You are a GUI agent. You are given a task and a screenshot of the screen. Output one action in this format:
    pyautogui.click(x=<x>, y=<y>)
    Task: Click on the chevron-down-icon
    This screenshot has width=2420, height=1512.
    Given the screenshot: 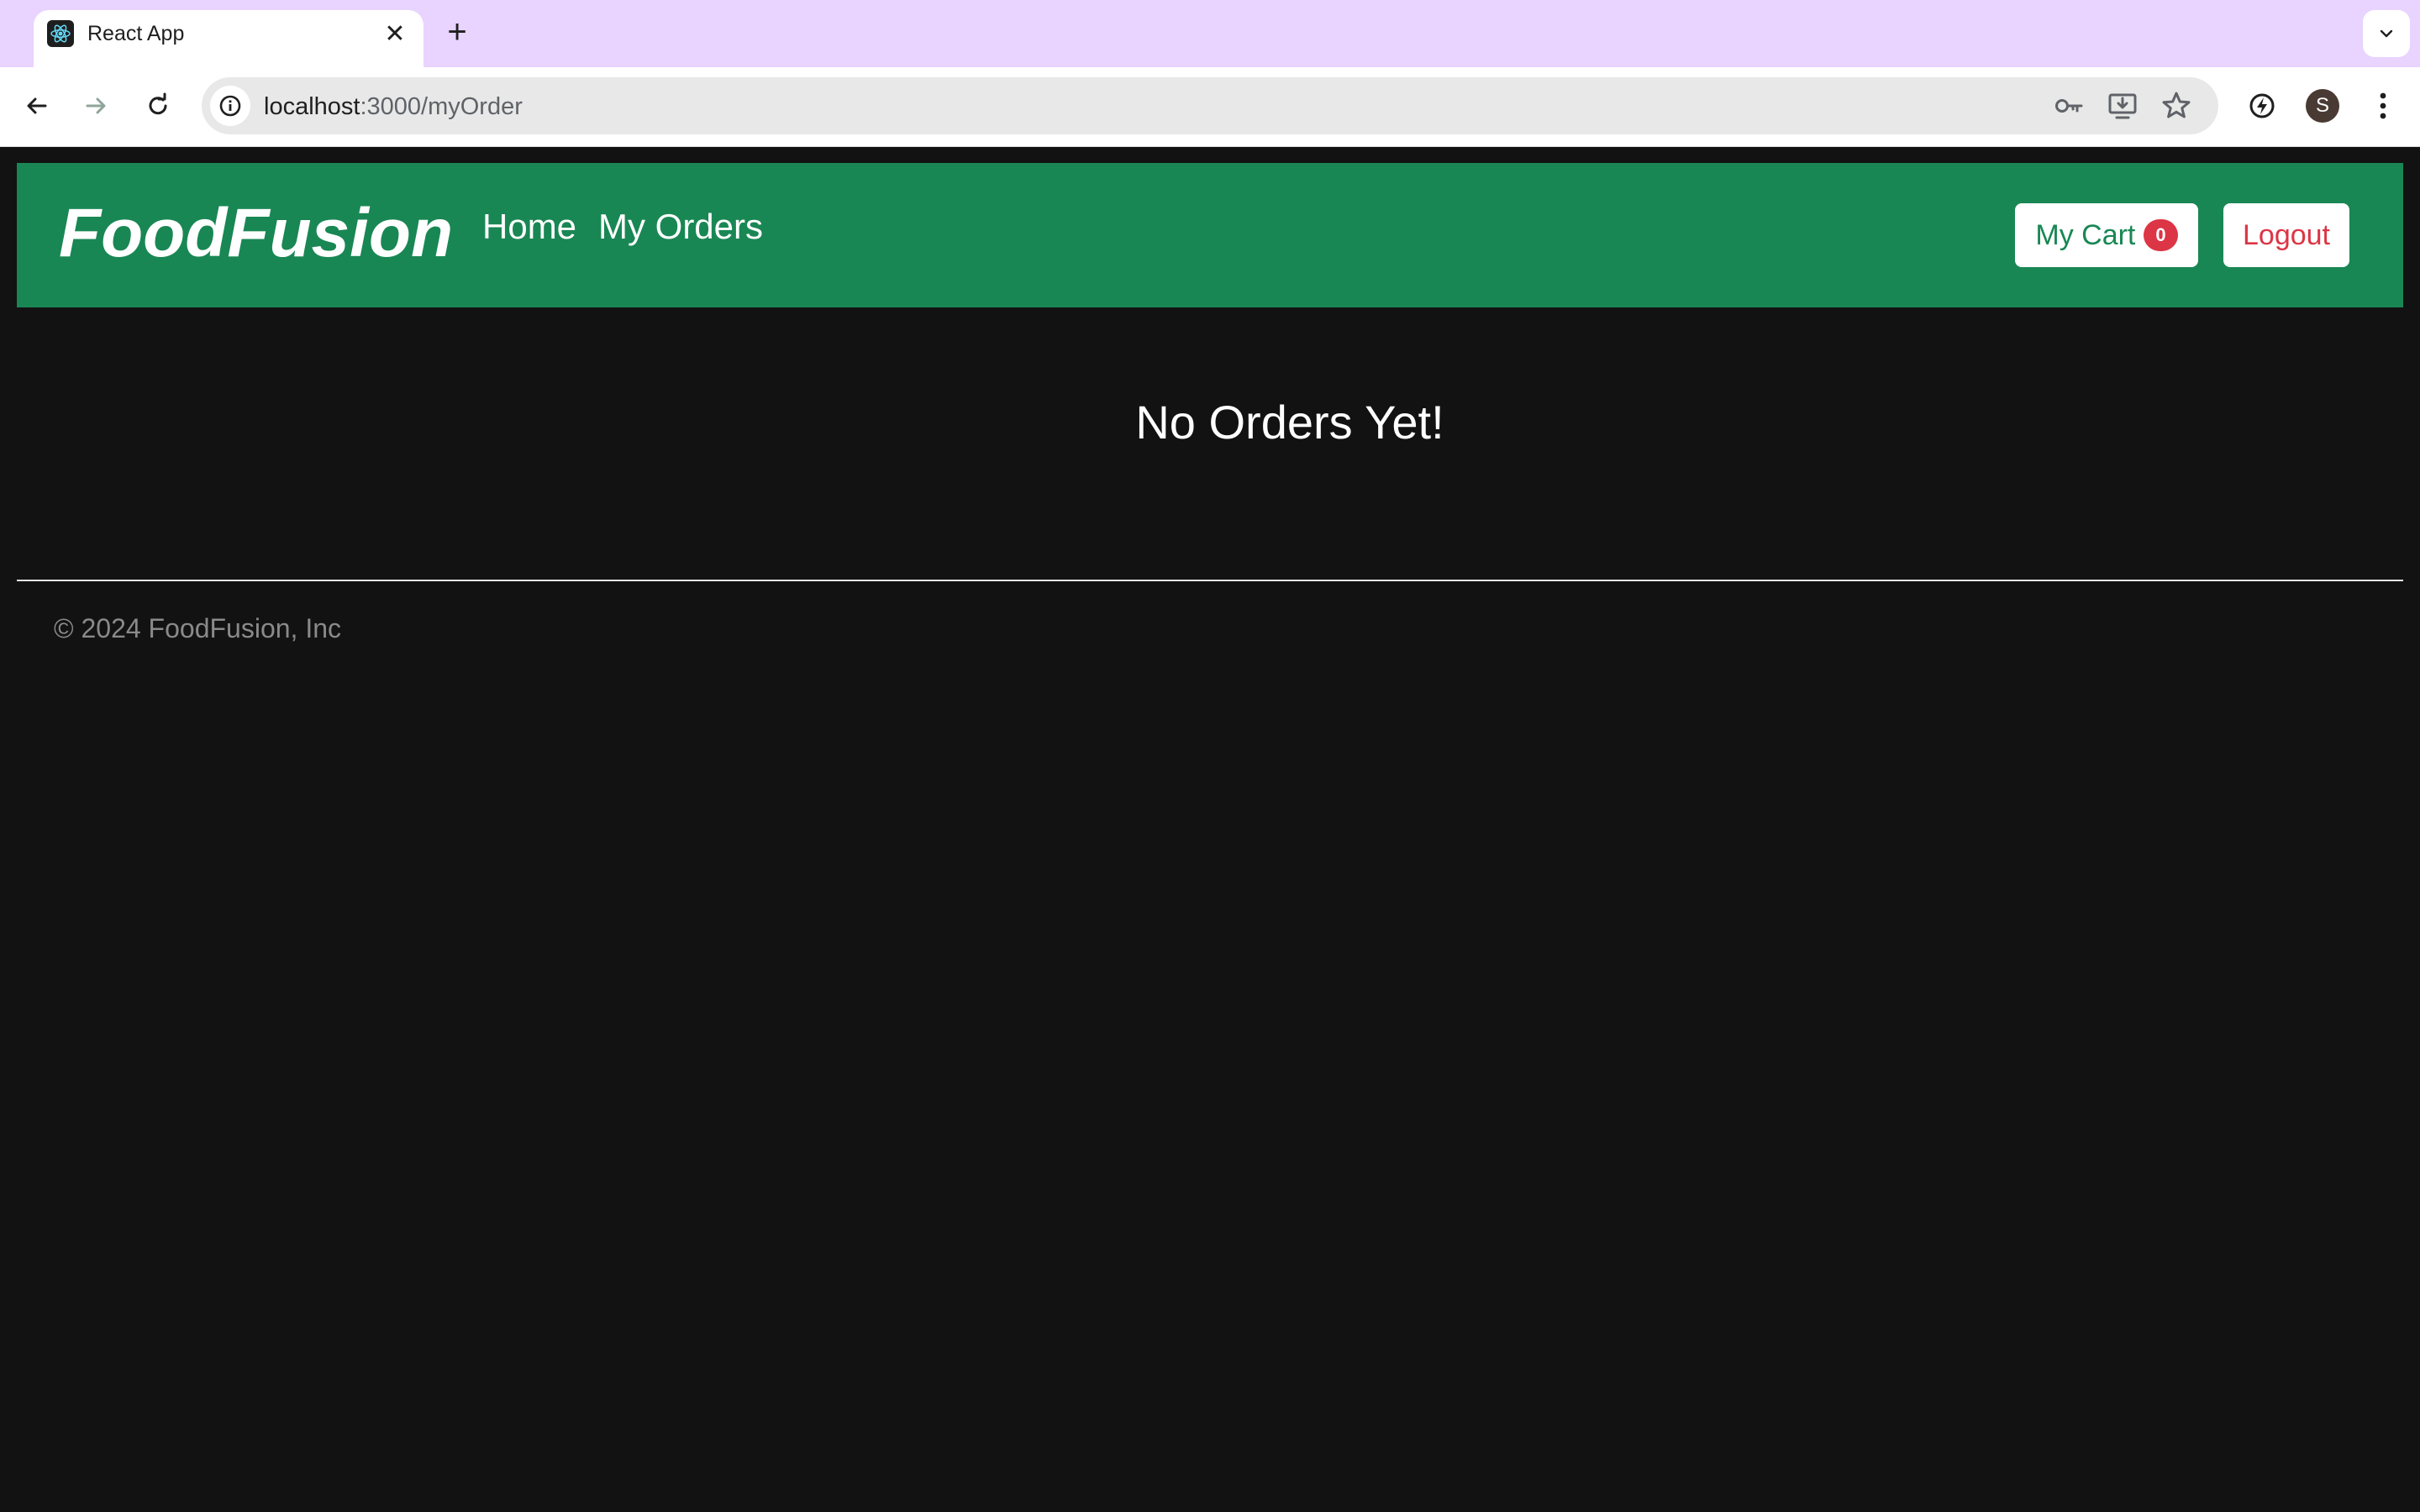 What is the action you would take?
    pyautogui.click(x=2387, y=33)
    